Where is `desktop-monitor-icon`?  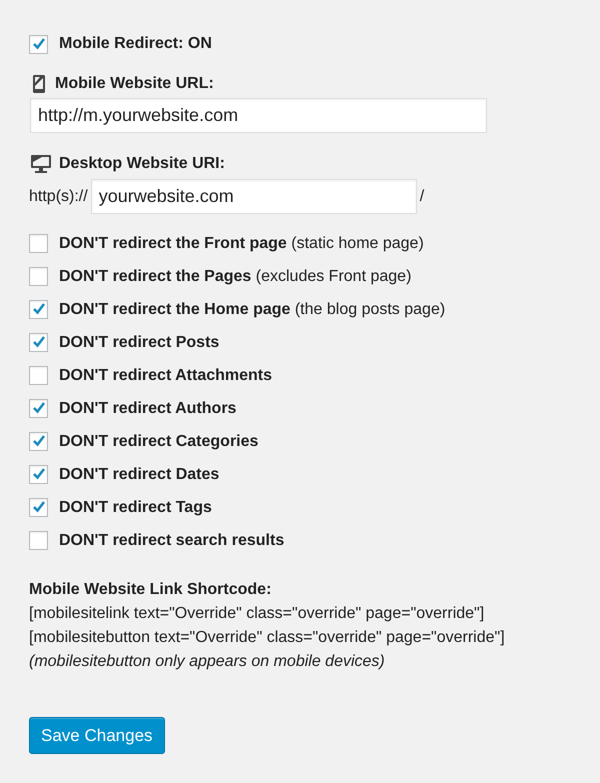 desktop-monitor-icon is located at coordinates (41, 164).